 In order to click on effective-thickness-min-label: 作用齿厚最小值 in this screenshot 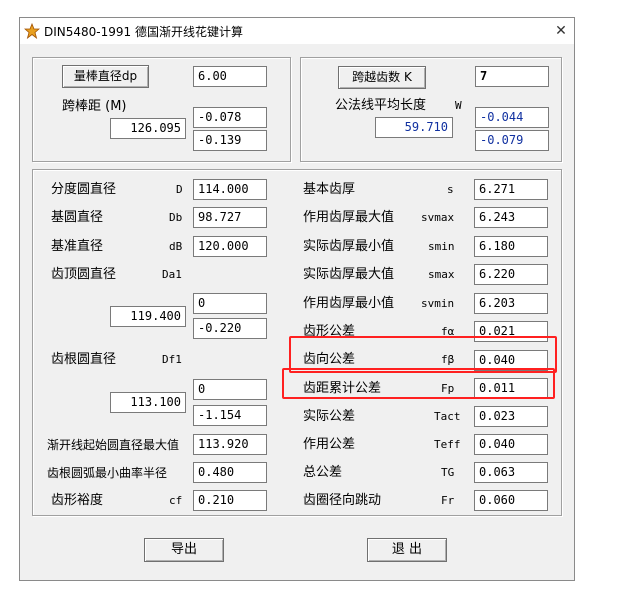, I will do `click(349, 303)`.